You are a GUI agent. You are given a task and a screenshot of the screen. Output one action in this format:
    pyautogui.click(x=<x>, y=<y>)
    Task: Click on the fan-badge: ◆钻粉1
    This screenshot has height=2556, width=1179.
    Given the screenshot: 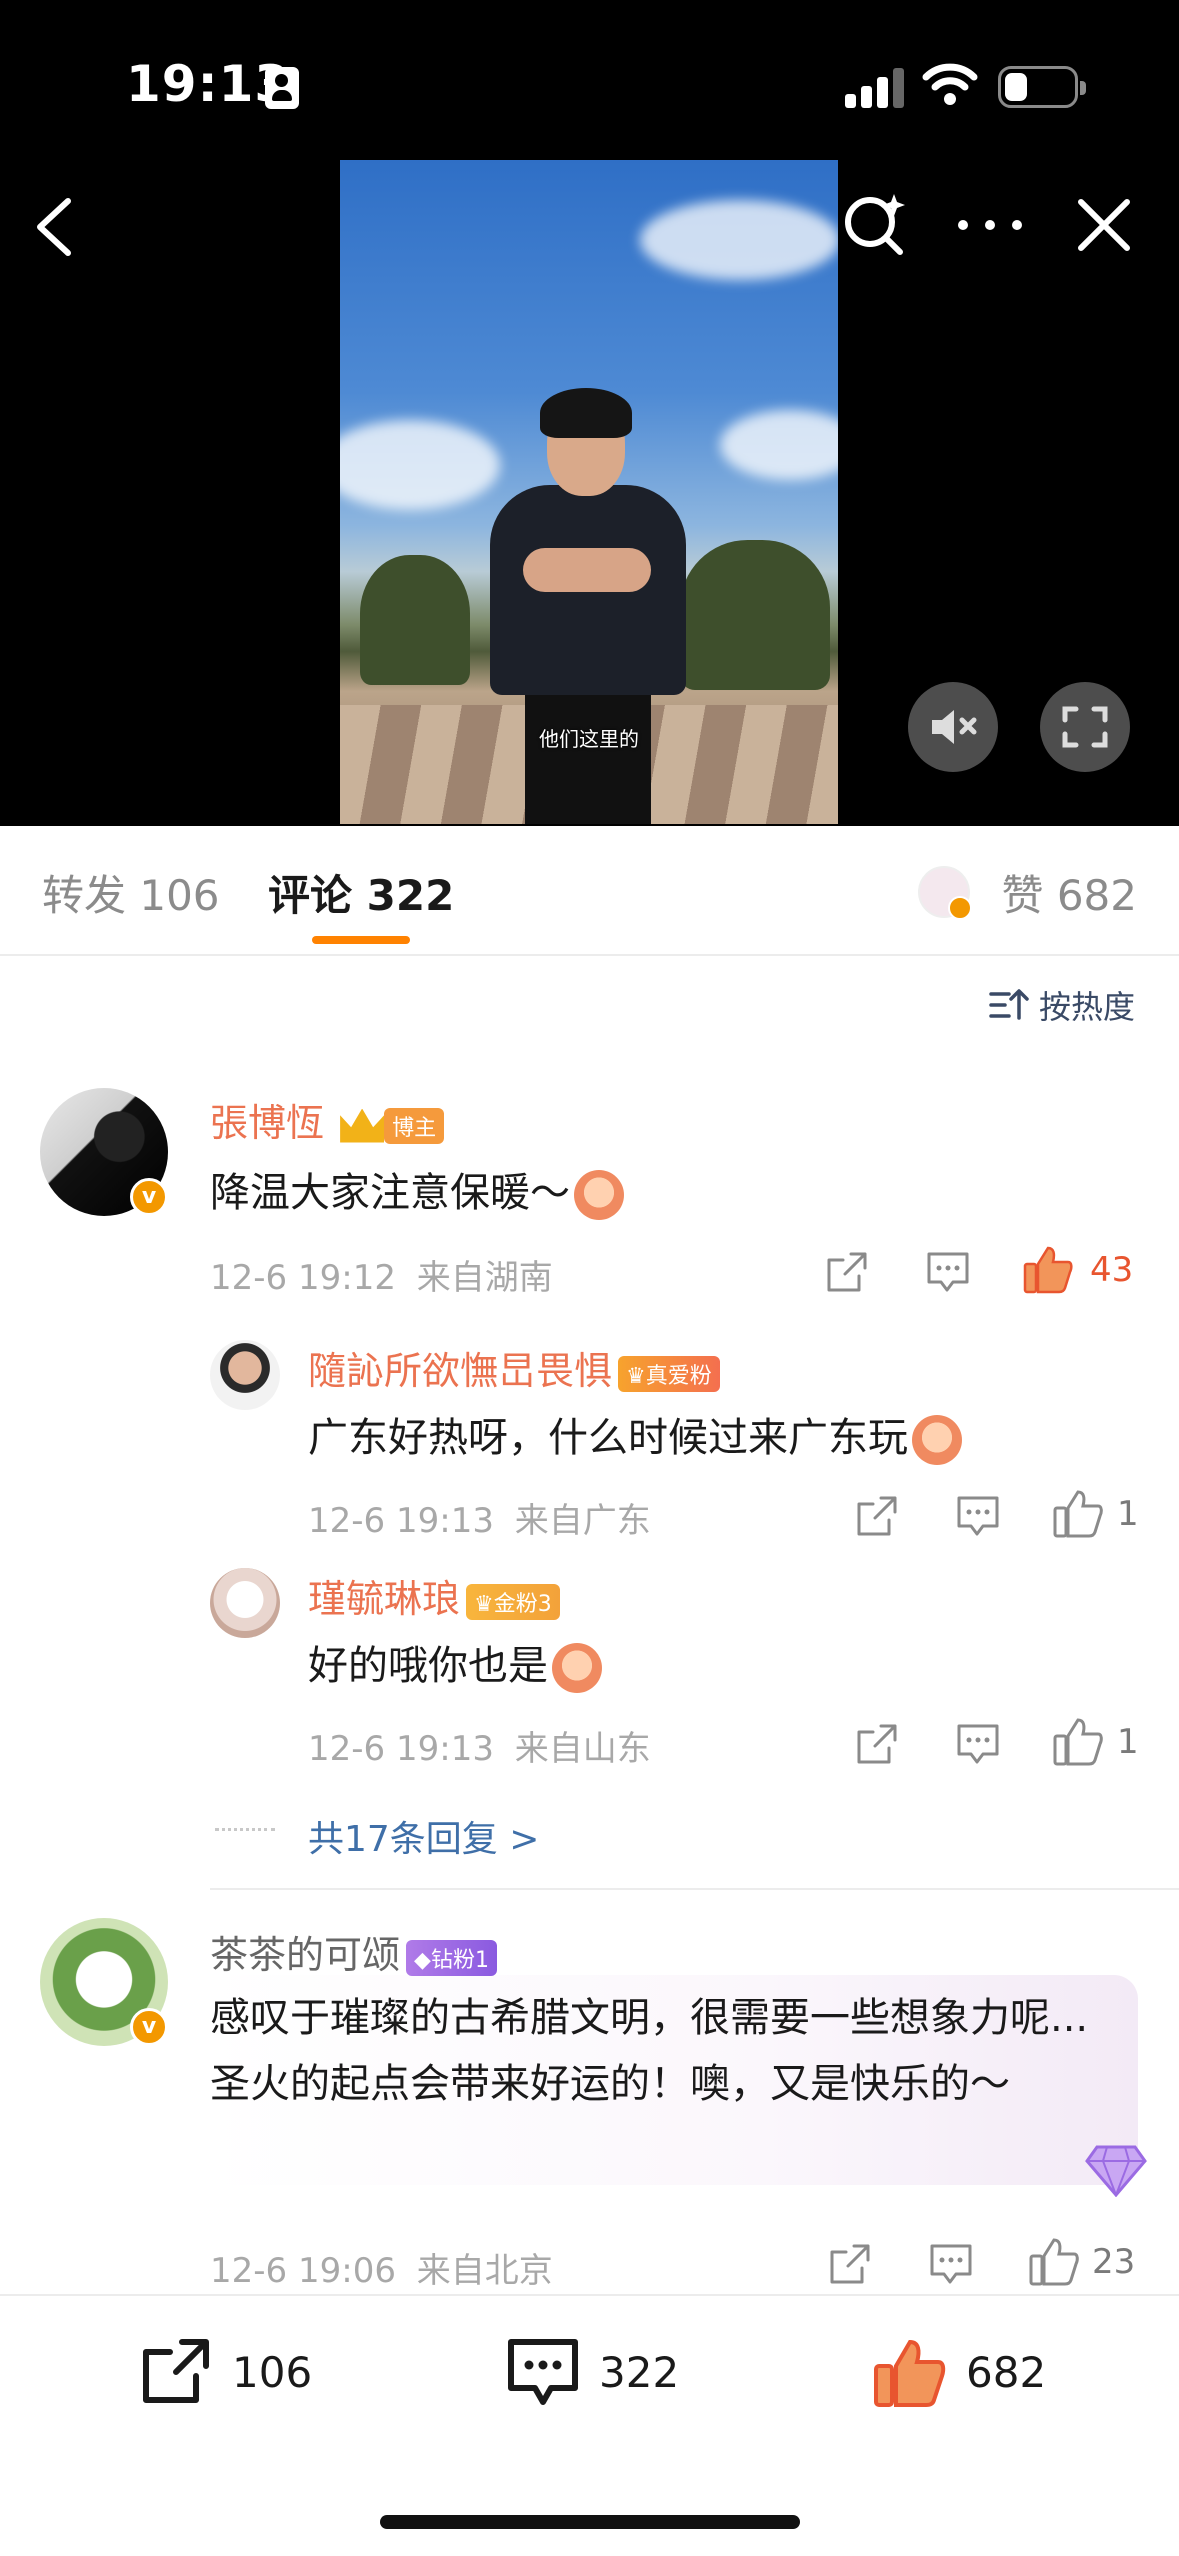 What is the action you would take?
    pyautogui.click(x=451, y=1957)
    